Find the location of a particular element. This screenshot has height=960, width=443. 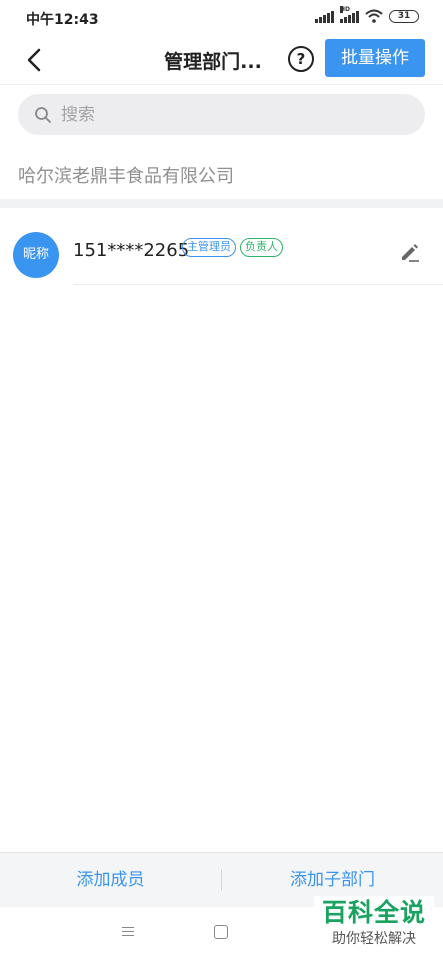

signal-icon is located at coordinates (324, 16).